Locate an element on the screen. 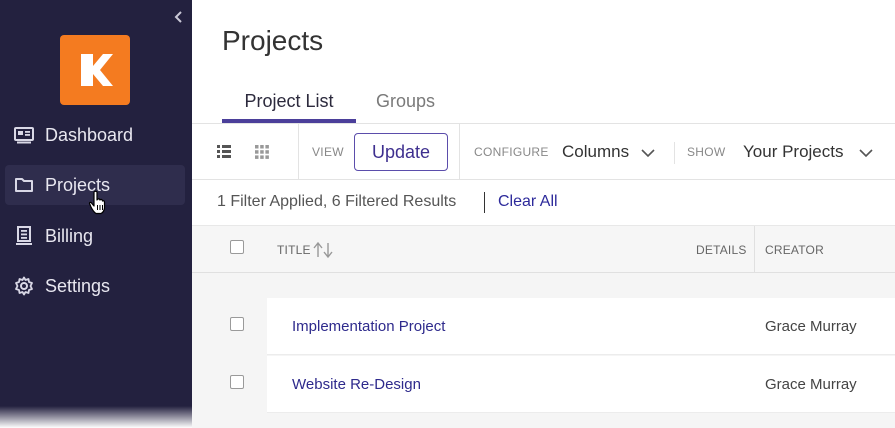 The image size is (895, 428). filter-divider is located at coordinates (484, 202).